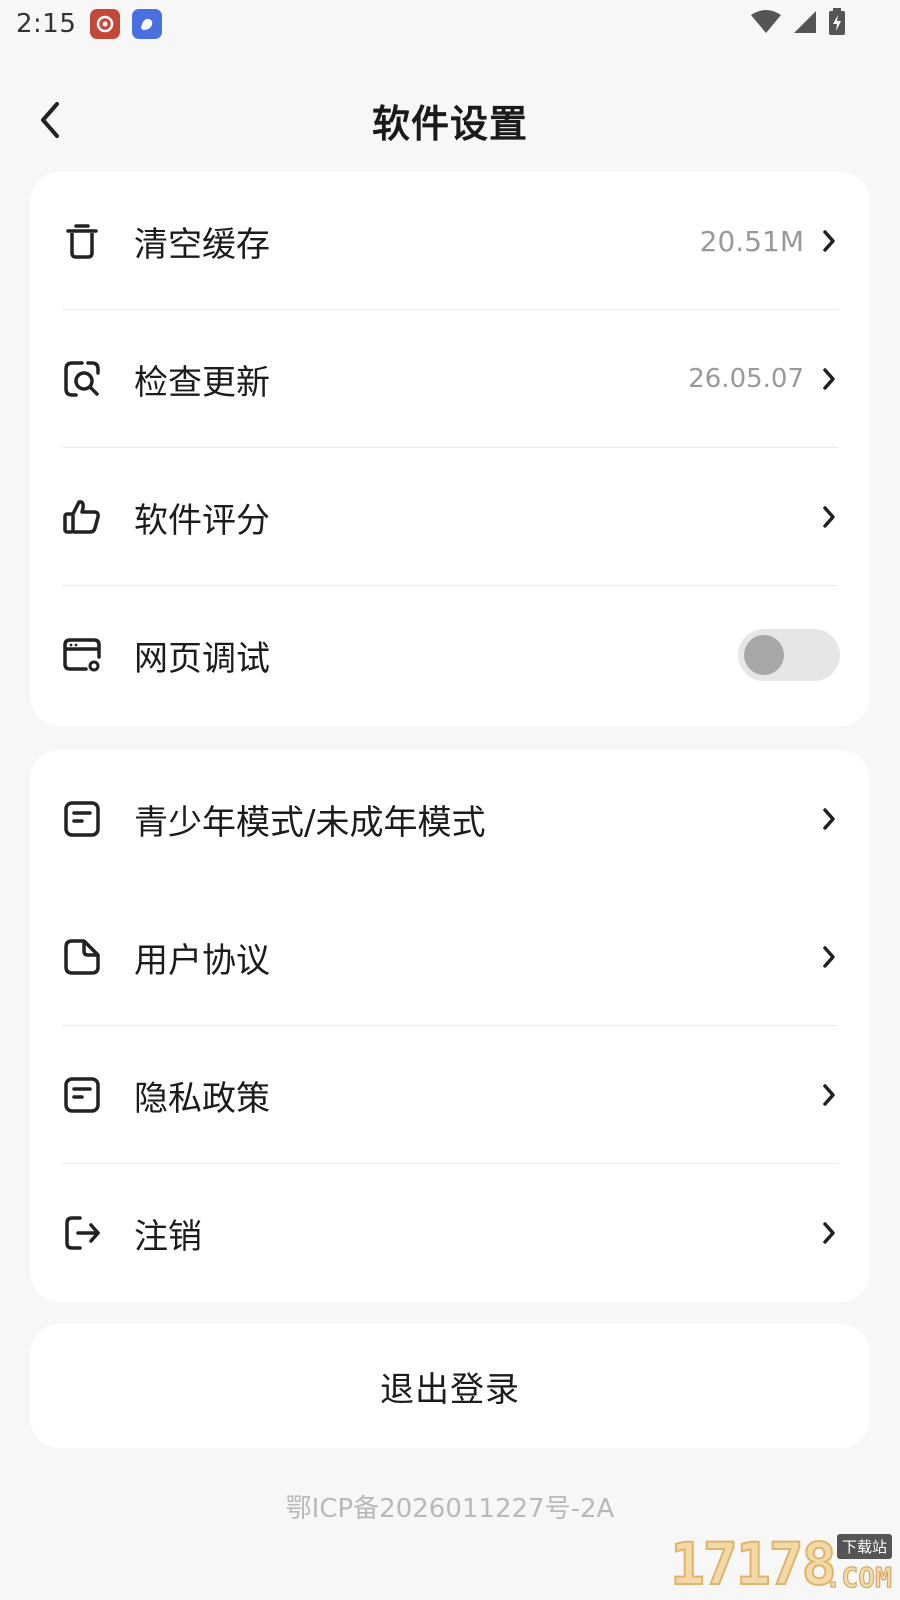 This screenshot has height=1600, width=900. Describe the element at coordinates (202, 244) in the screenshot. I see `clear-cache-label: 清空缓存` at that location.